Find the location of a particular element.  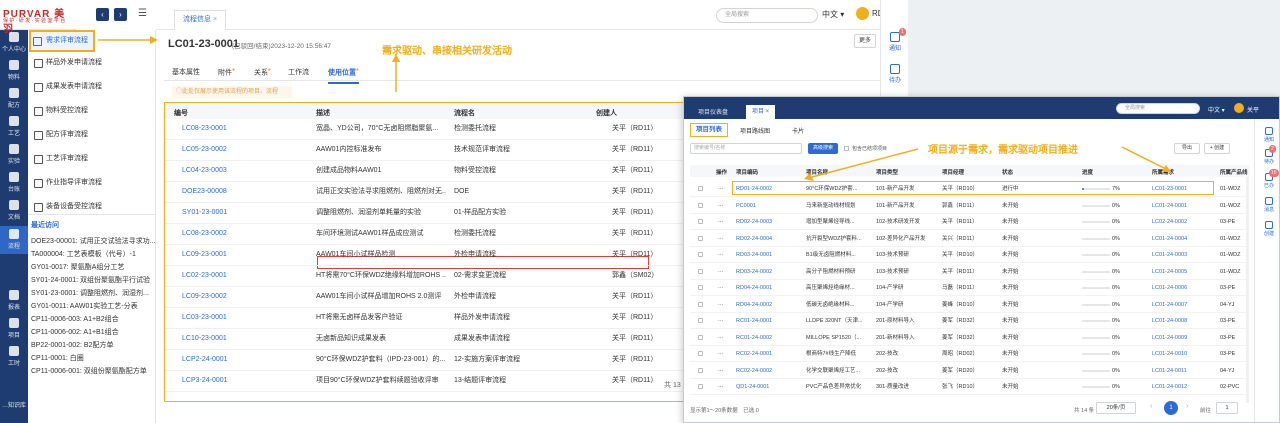

row-code: RD04-24-0001 is located at coordinates (769, 288).